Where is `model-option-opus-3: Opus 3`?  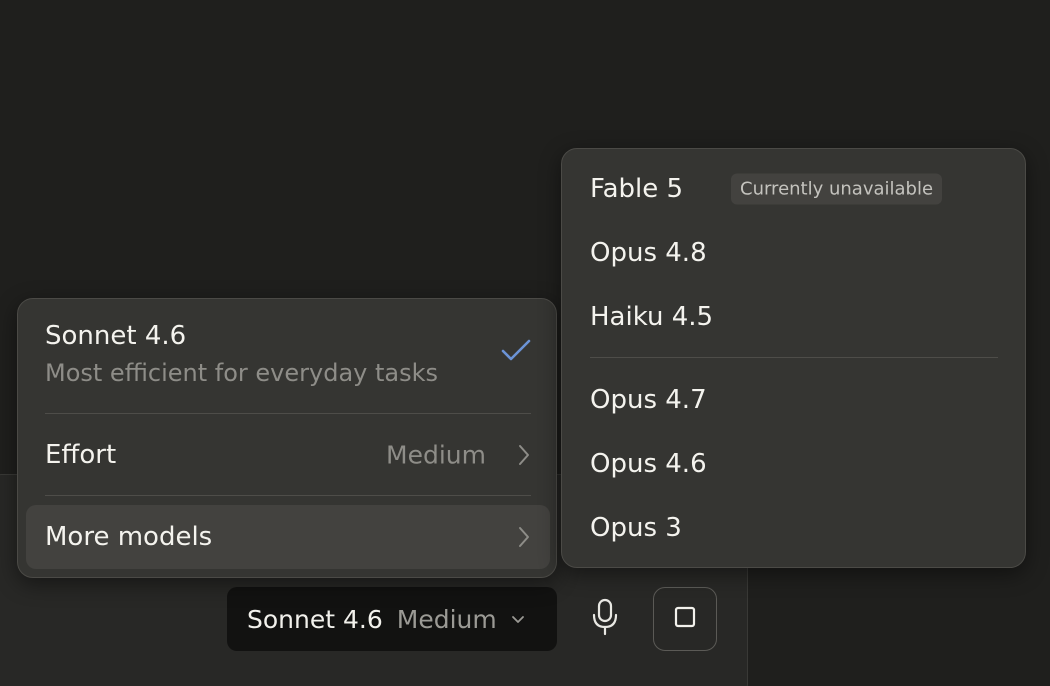 model-option-opus-3: Opus 3 is located at coordinates (793, 528).